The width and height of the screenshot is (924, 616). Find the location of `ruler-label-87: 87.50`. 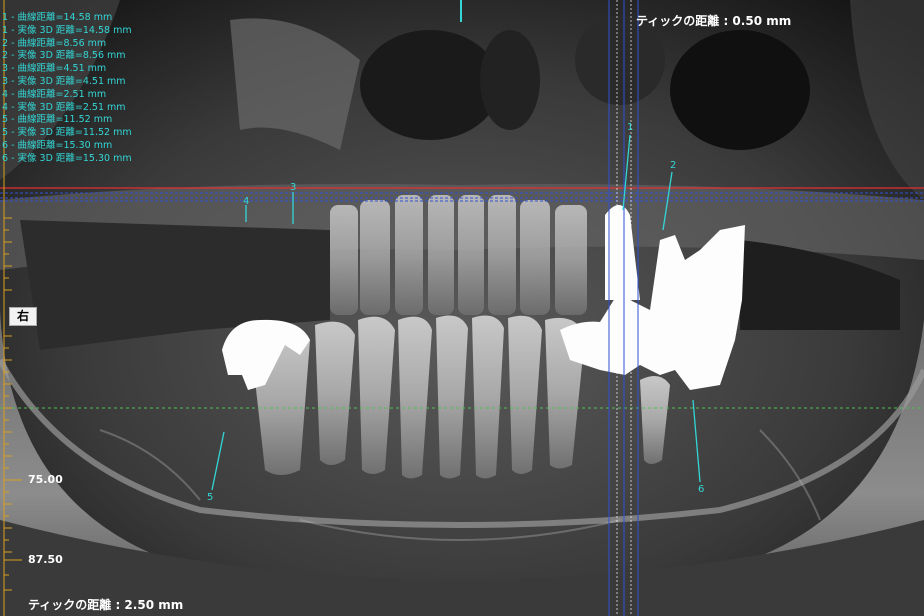

ruler-label-87: 87.50 is located at coordinates (45, 559).